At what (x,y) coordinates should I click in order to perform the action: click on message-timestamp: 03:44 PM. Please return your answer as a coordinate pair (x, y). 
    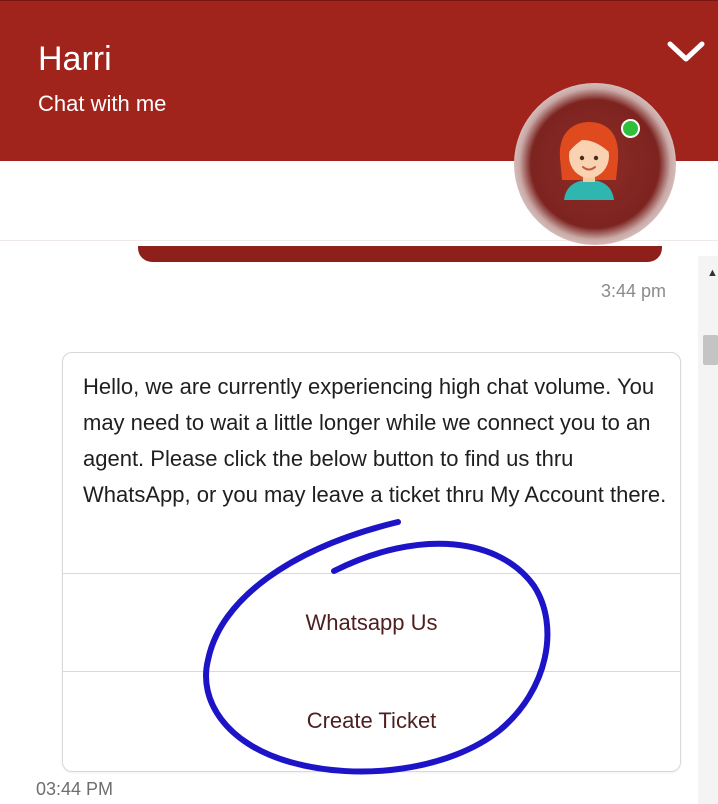
    Looking at the image, I should click on (75, 789).